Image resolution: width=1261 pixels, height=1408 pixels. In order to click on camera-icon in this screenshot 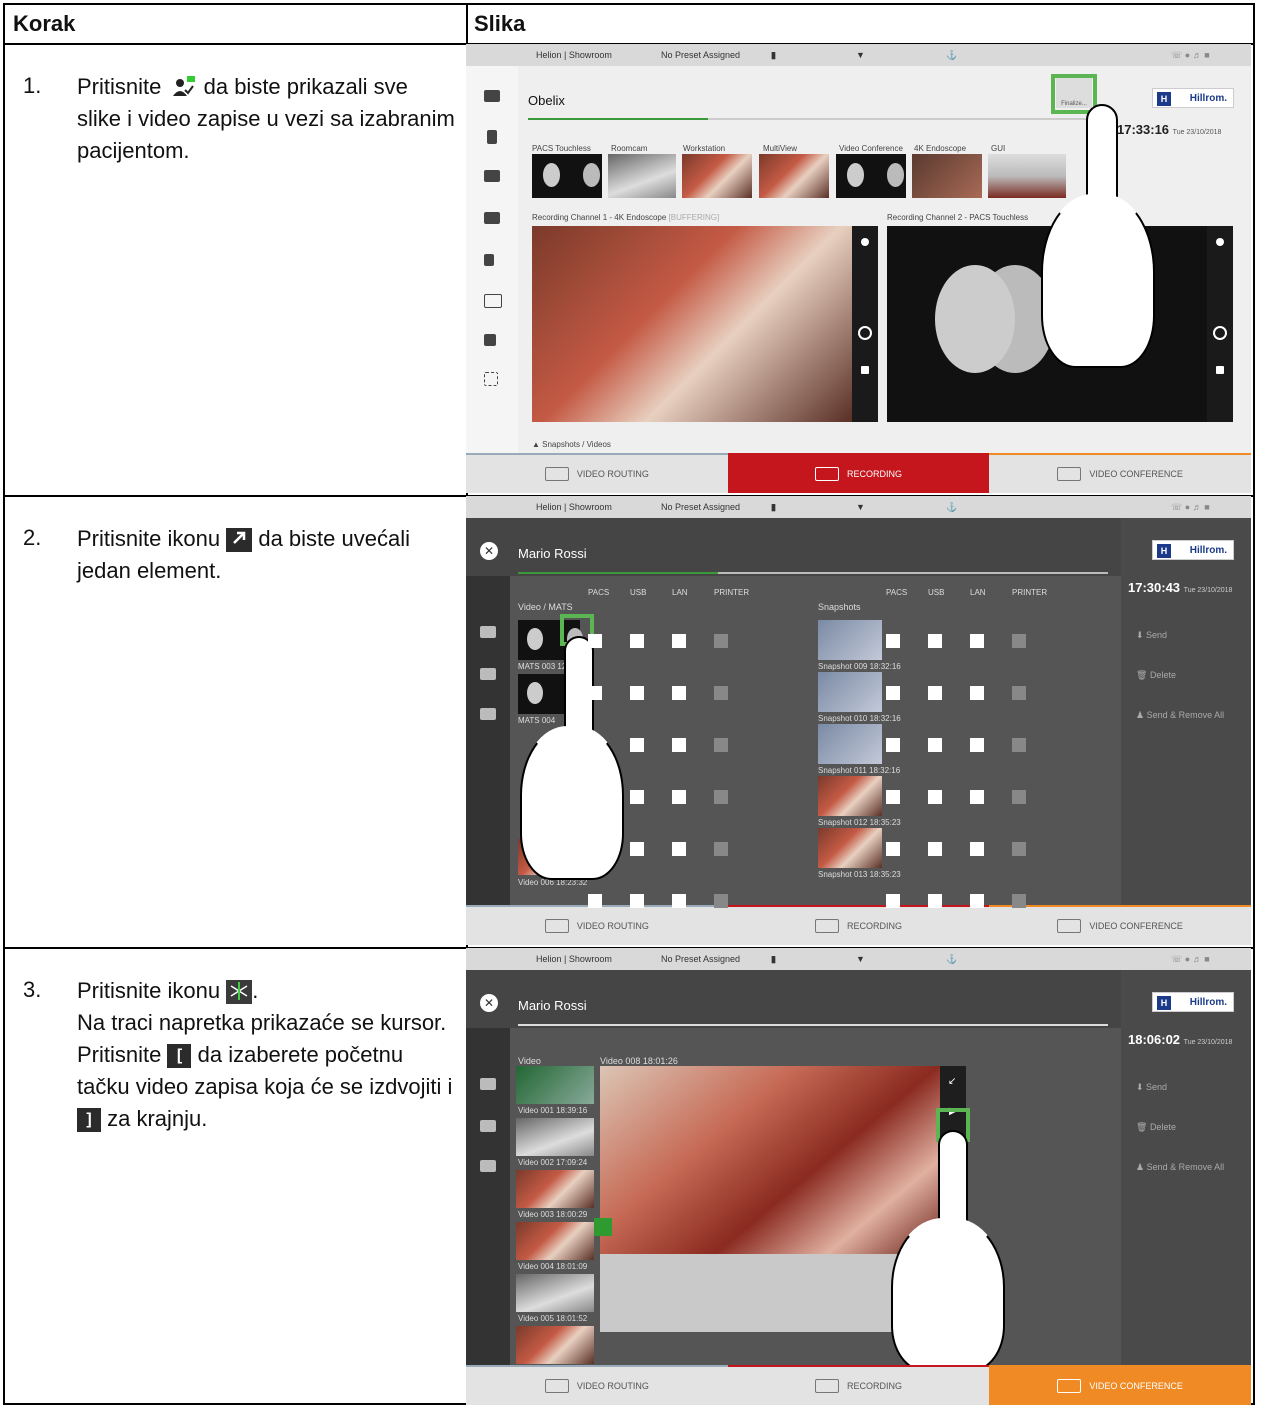, I will do `click(488, 674)`.